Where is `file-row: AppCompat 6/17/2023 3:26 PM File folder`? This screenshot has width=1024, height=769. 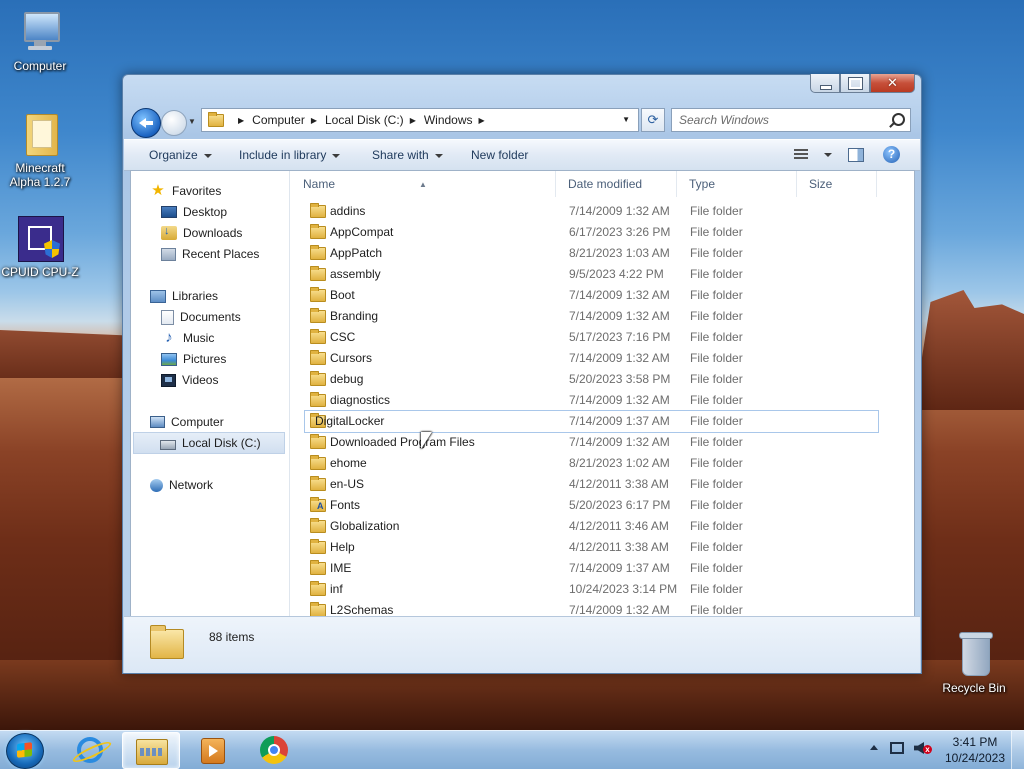
file-row: AppCompat 6/17/2023 3:26 PM File folder is located at coordinates (594, 232).